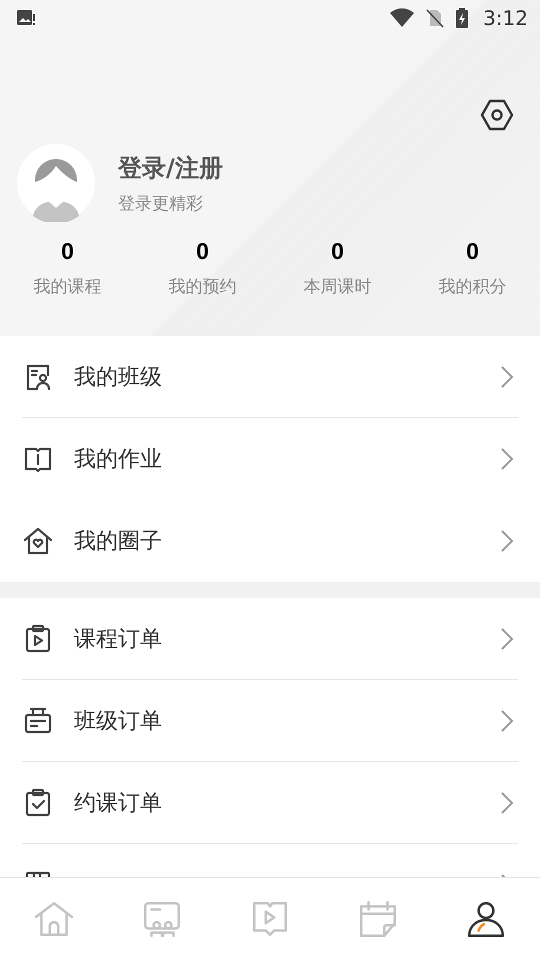 The image size is (540, 960). What do you see at coordinates (435, 18) in the screenshot?
I see `no-sim-icon` at bounding box center [435, 18].